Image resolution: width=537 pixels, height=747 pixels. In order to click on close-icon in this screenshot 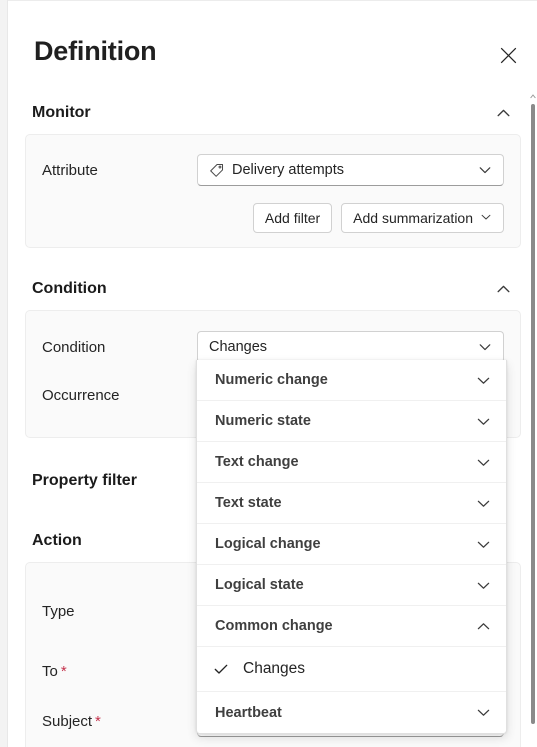, I will do `click(508, 55)`.